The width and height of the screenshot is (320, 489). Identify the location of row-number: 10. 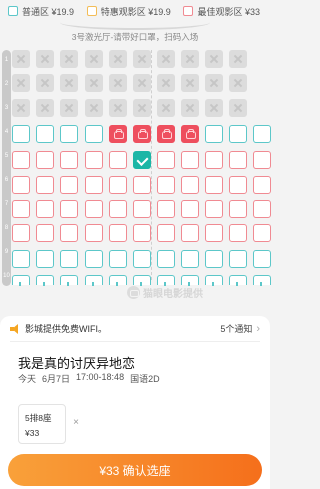
(6, 276).